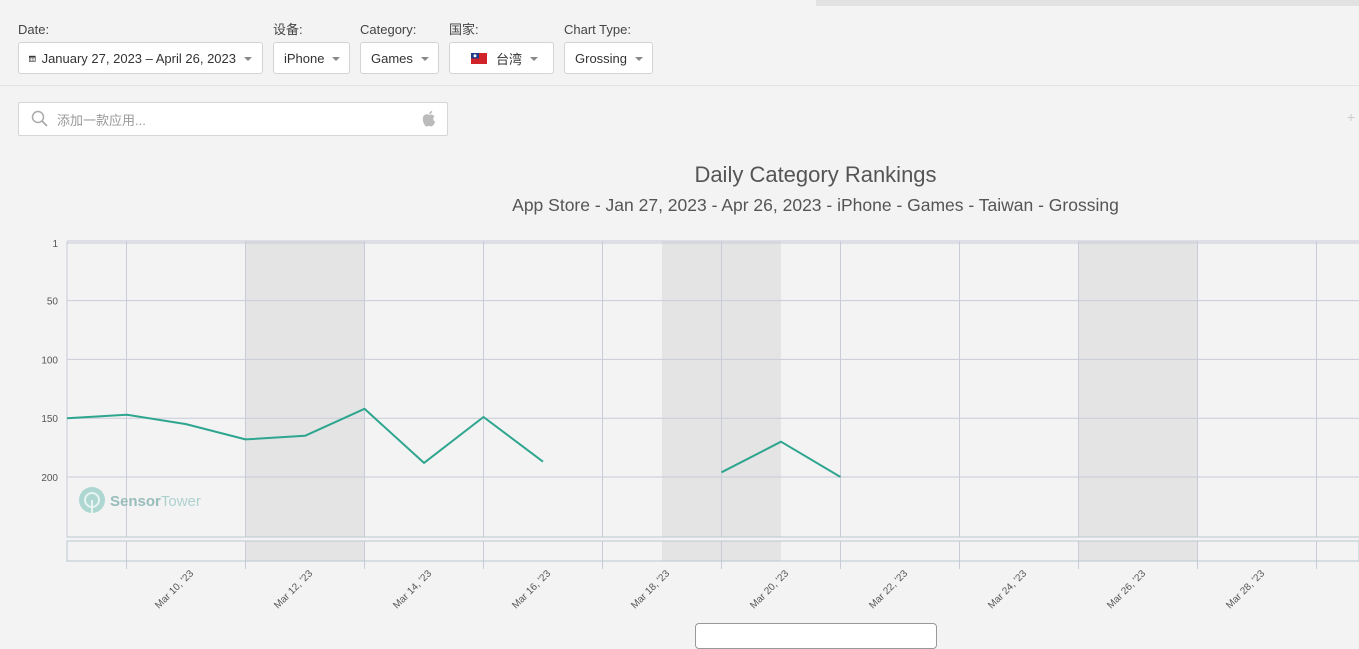 This screenshot has width=1359, height=649. I want to click on x-tick-label: Mar 24, '23, so click(1007, 589).